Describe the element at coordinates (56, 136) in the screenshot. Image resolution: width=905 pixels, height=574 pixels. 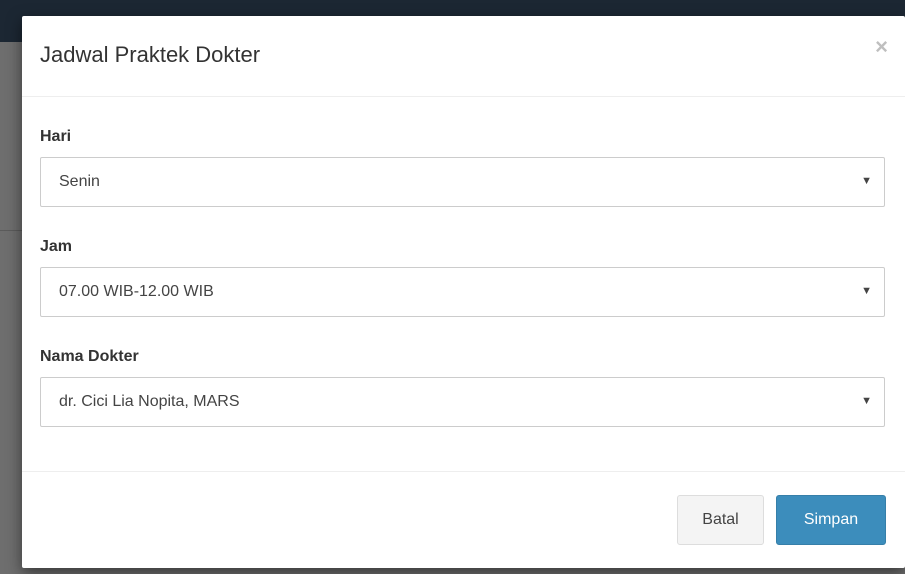
I see `hari-label: Hari` at that location.